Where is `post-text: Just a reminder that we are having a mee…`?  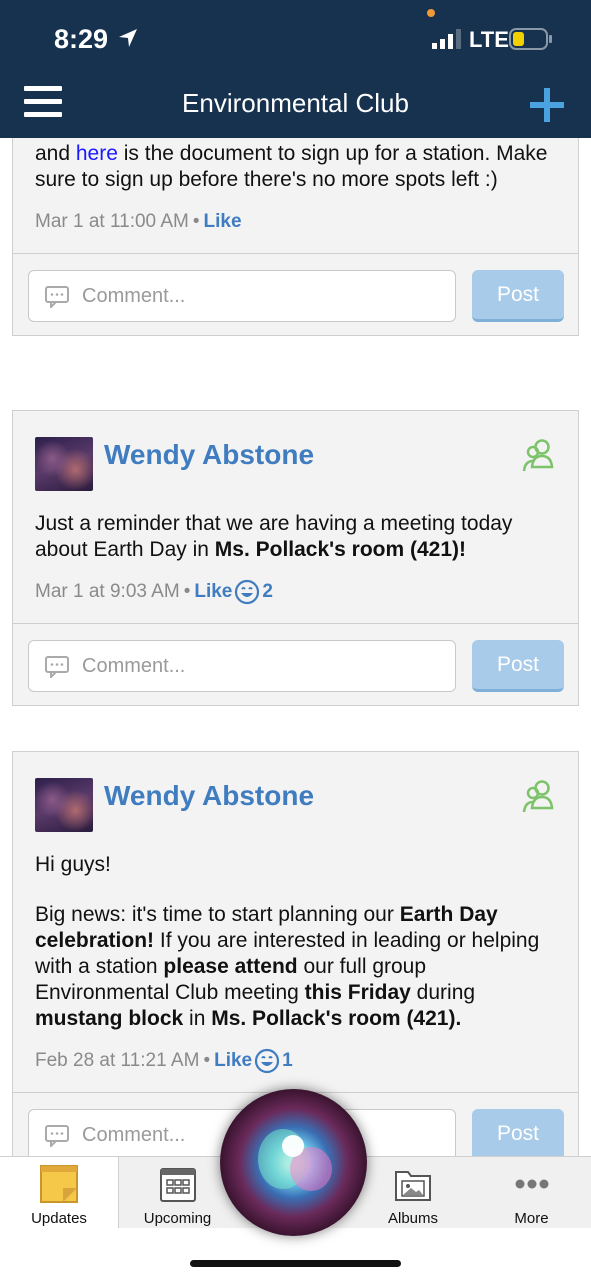 post-text: Just a reminder that we are having a mee… is located at coordinates (274, 536).